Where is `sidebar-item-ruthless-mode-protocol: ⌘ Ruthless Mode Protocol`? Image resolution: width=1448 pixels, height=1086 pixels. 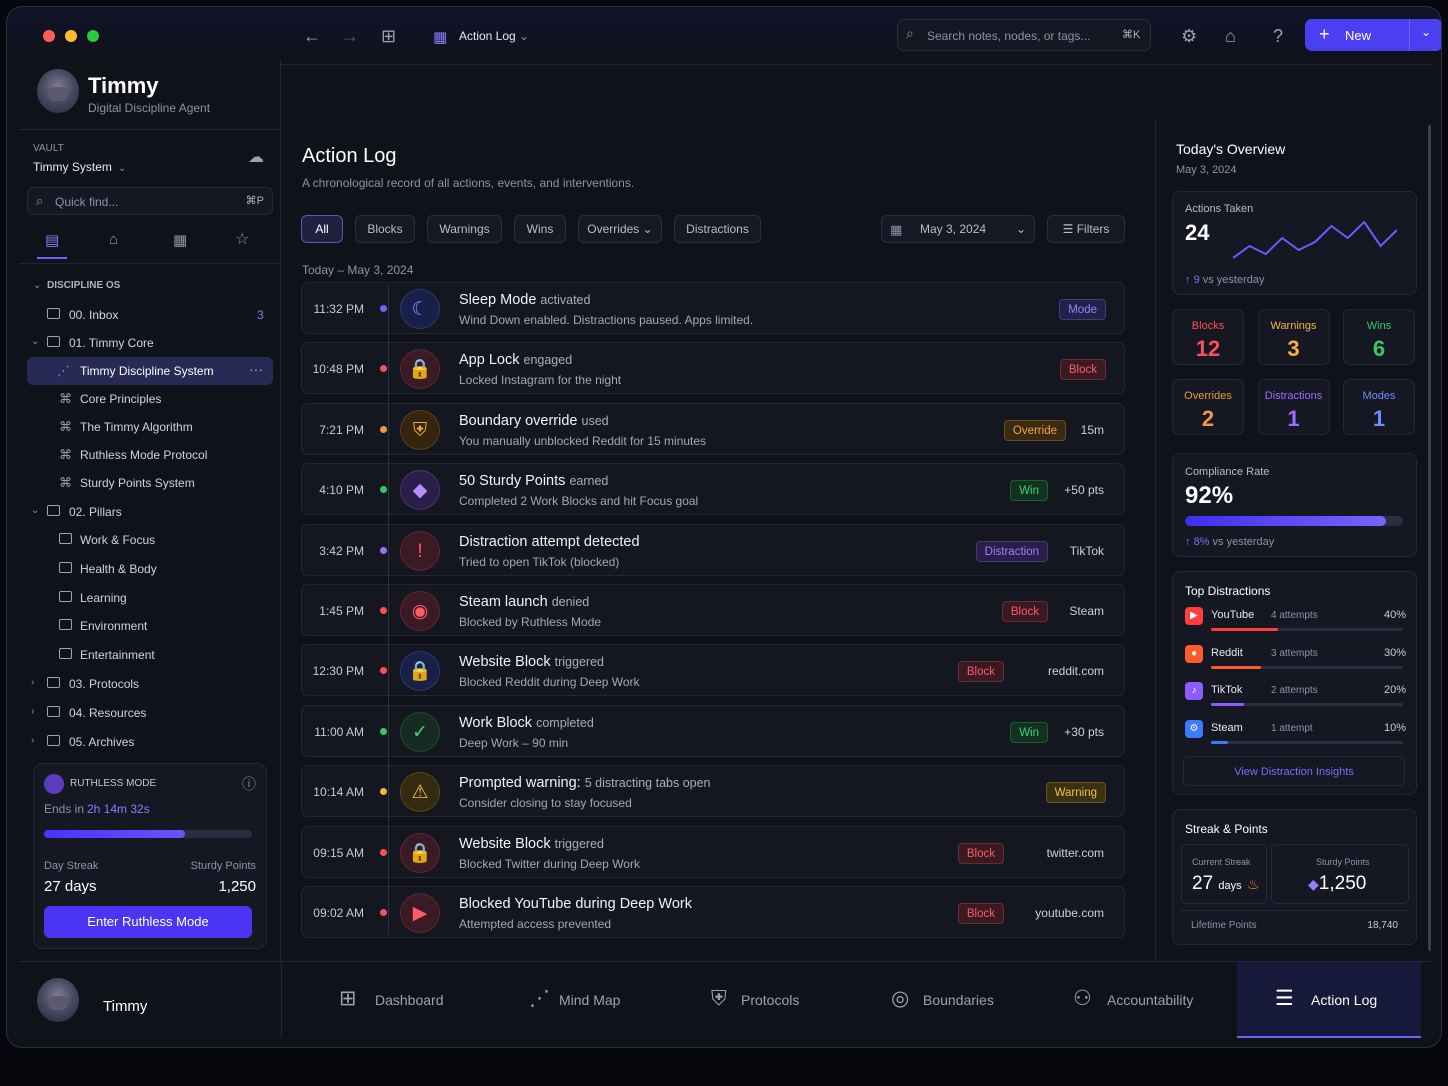
sidebar-item-ruthless-mode-protocol: ⌘ Ruthless Mode Protocol is located at coordinates (150, 455).